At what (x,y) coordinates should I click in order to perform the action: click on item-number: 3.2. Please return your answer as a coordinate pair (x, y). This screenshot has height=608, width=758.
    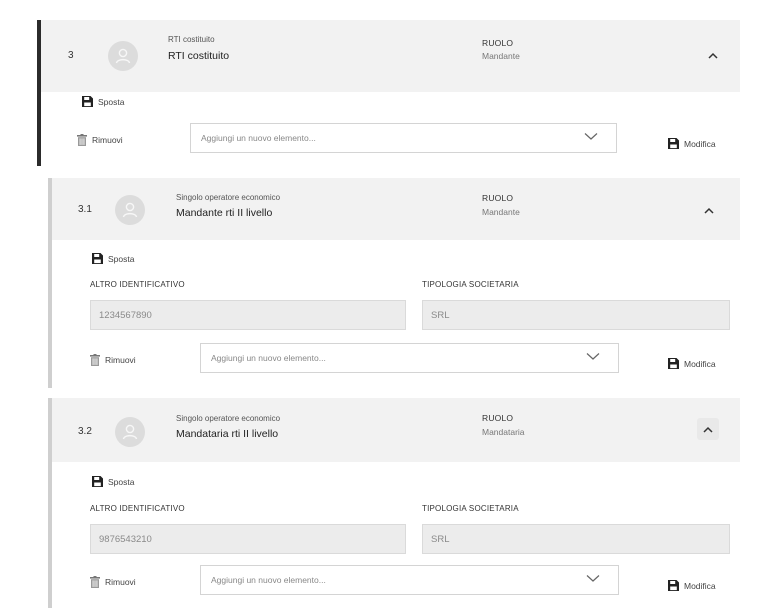
    Looking at the image, I should click on (85, 431).